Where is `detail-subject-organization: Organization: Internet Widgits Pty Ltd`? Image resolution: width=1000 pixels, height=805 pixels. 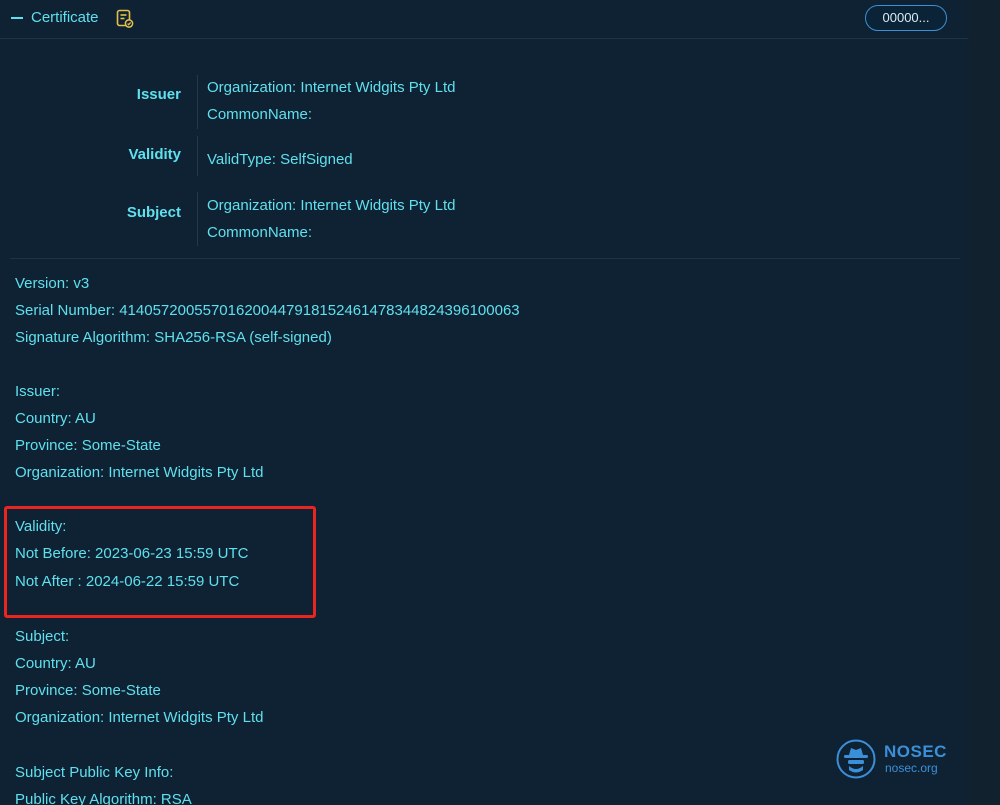 detail-subject-organization: Organization: Internet Widgits Pty Ltd is located at coordinates (139, 717).